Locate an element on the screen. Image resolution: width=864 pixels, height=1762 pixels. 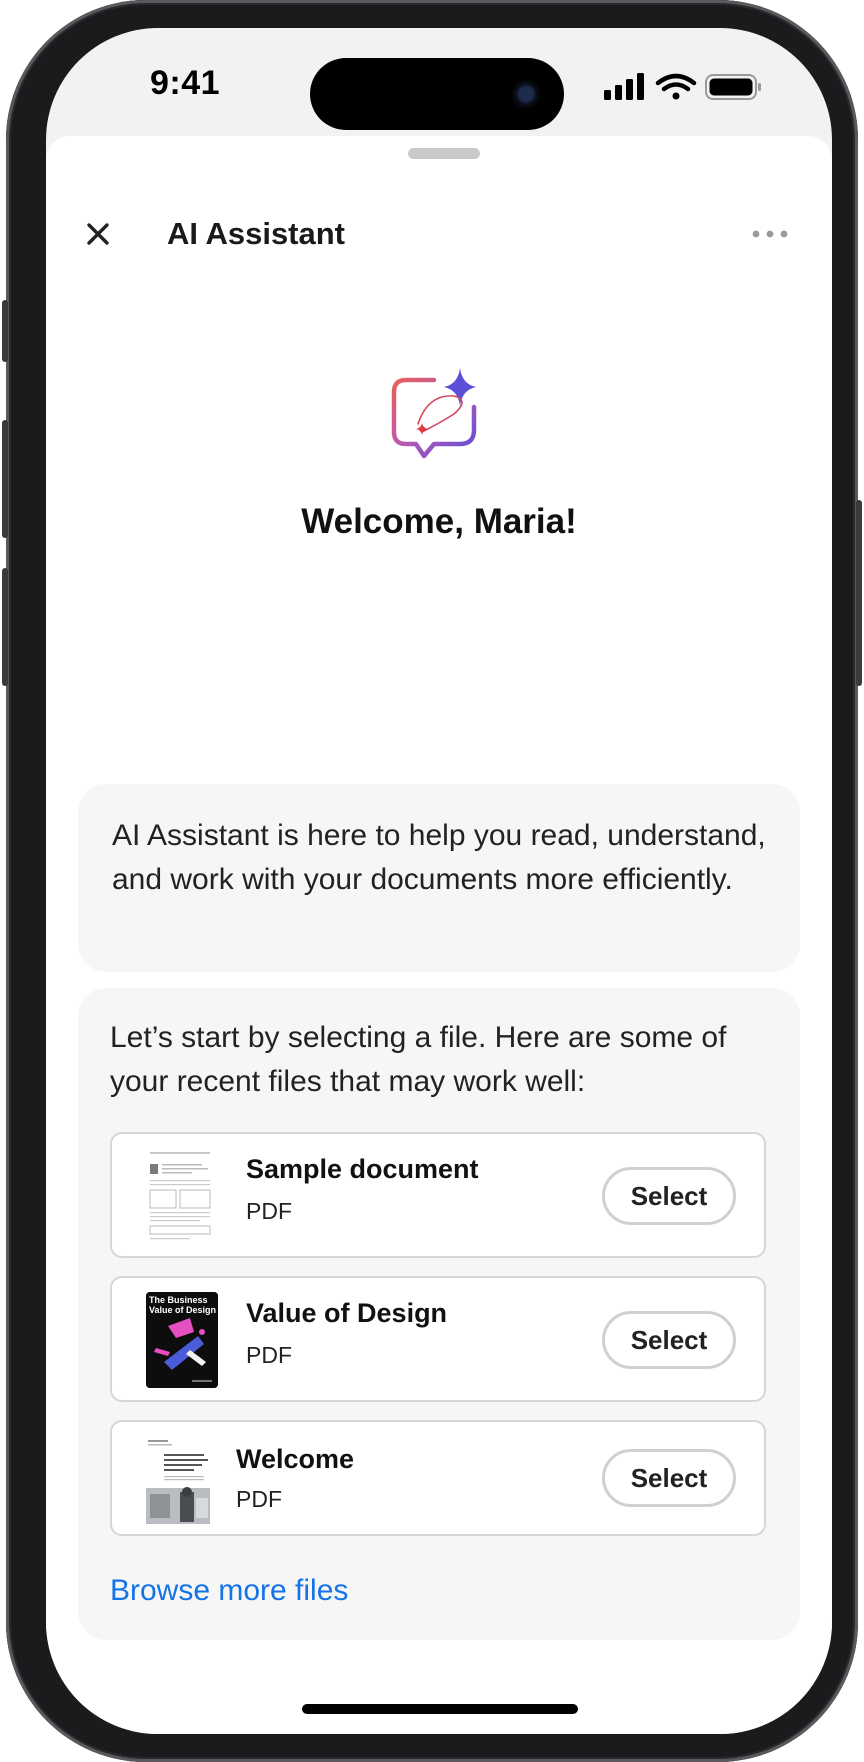
volume-up-button is located at coordinates (5, 479).